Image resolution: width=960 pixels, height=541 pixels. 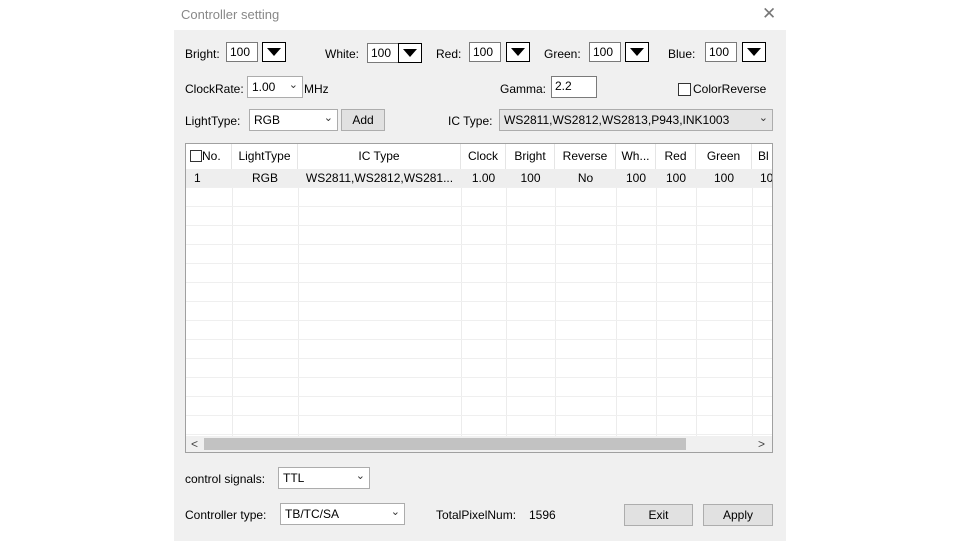 I want to click on cell-lighttype: RGB, so click(x=264, y=178).